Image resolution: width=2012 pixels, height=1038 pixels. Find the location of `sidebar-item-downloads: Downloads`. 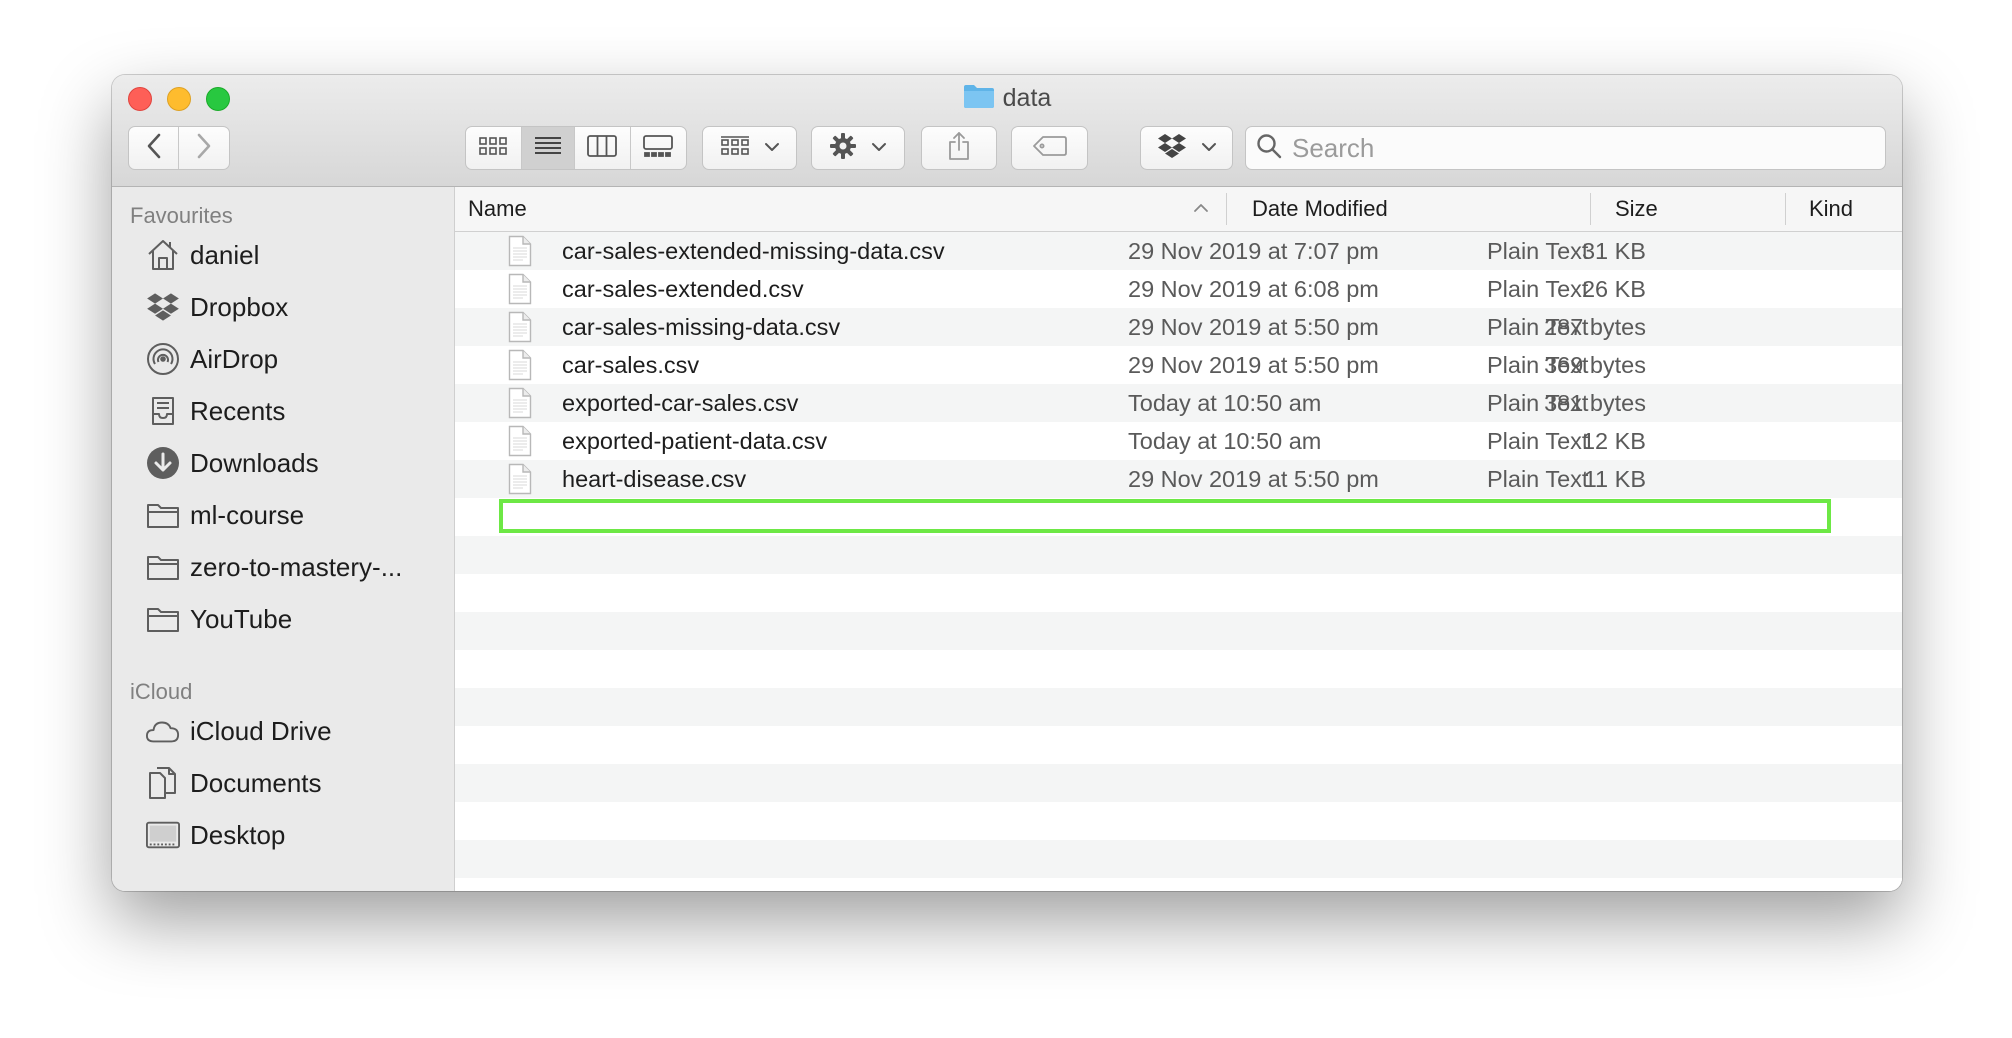

sidebar-item-downloads: Downloads is located at coordinates (296, 463).